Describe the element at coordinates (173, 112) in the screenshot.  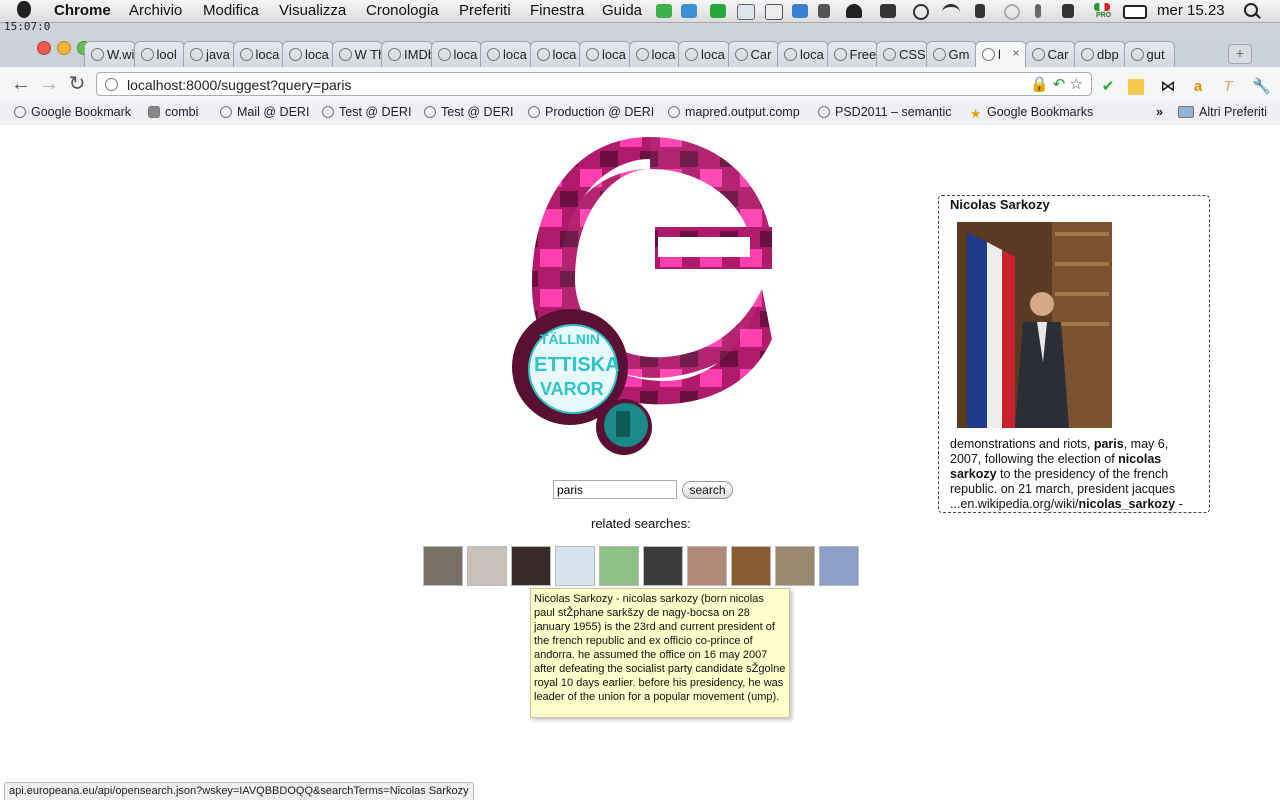
I see `bookmark-item: combi` at that location.